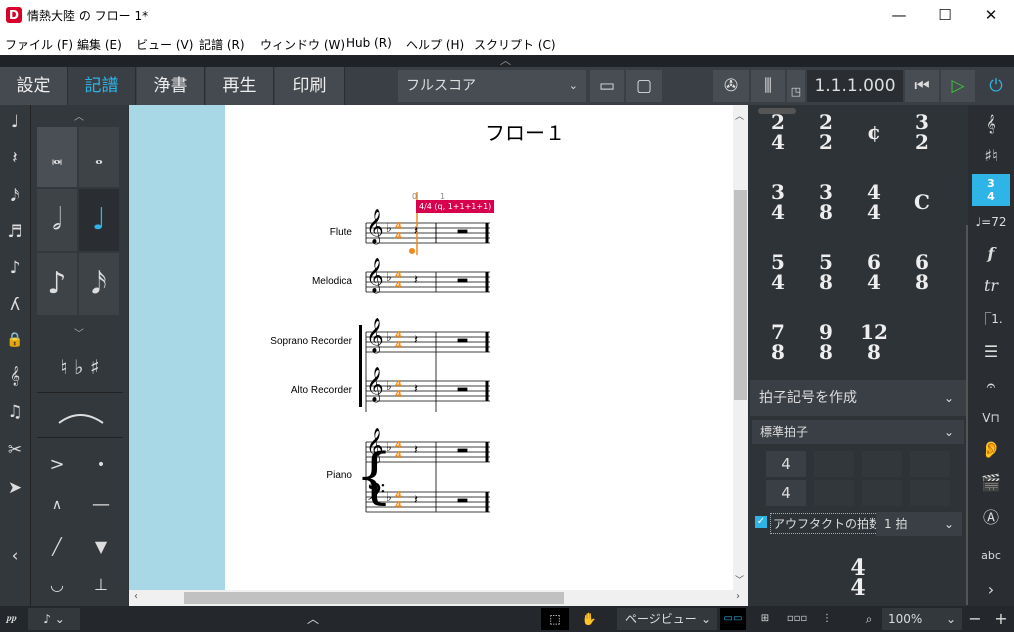 This screenshot has width=1014, height=632. What do you see at coordinates (99, 44) in the screenshot?
I see `menu-edit: 編集 (E)` at bounding box center [99, 44].